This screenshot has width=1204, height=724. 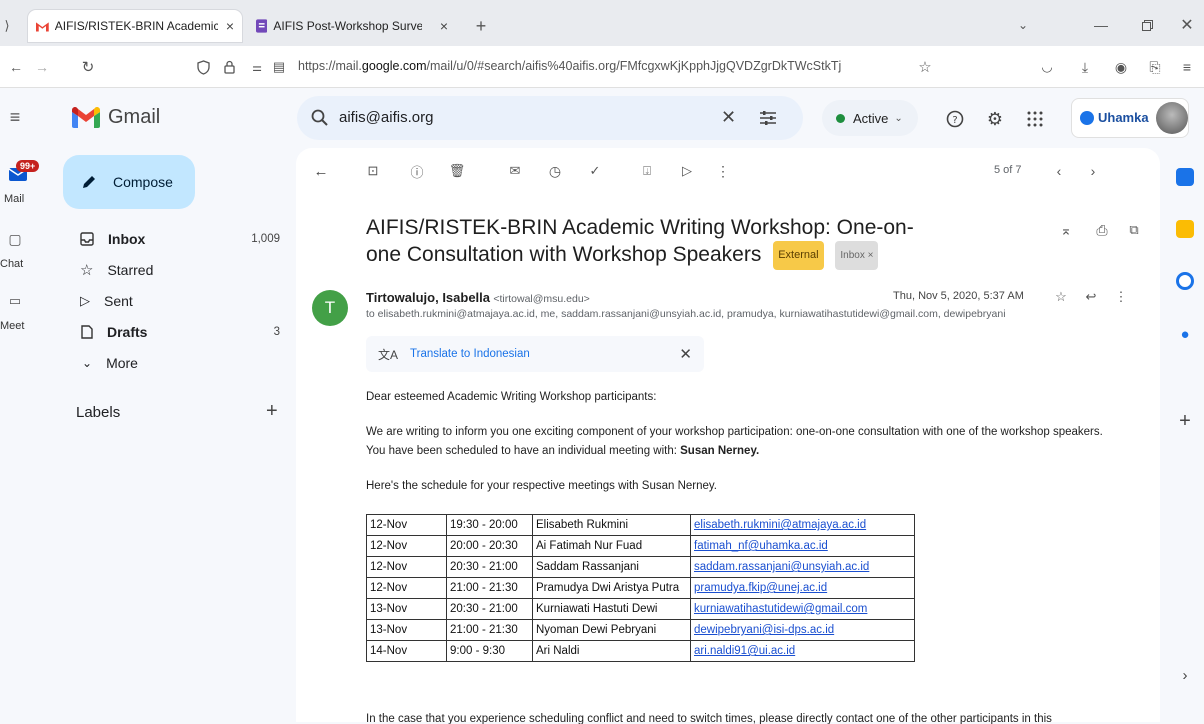 I want to click on reply-icon: ↩, so click(x=1091, y=297).